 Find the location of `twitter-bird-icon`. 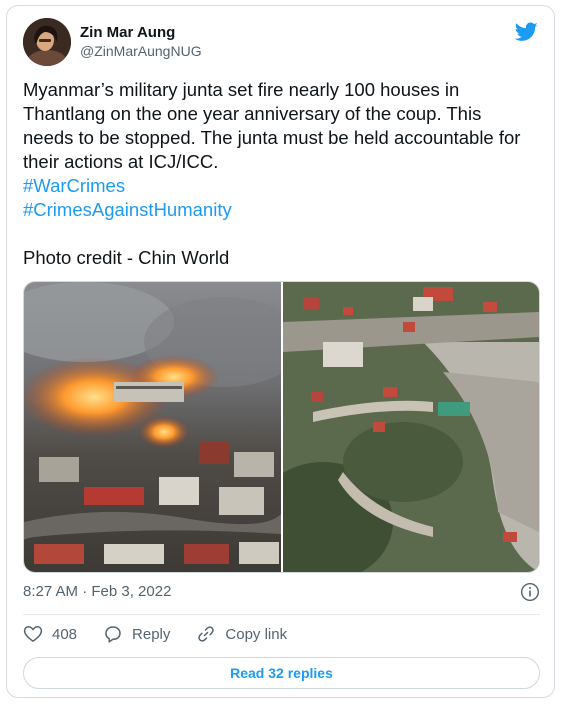

twitter-bird-icon is located at coordinates (526, 32).